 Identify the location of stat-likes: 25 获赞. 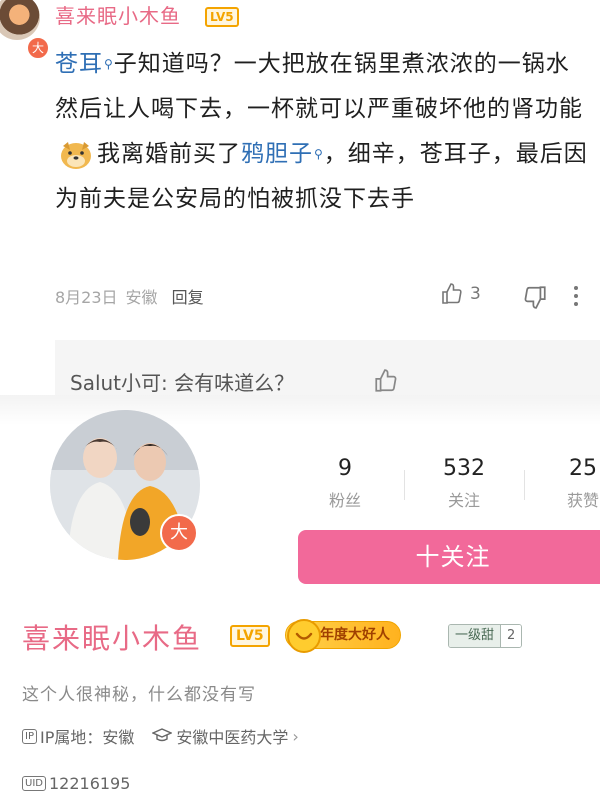
(564, 483).